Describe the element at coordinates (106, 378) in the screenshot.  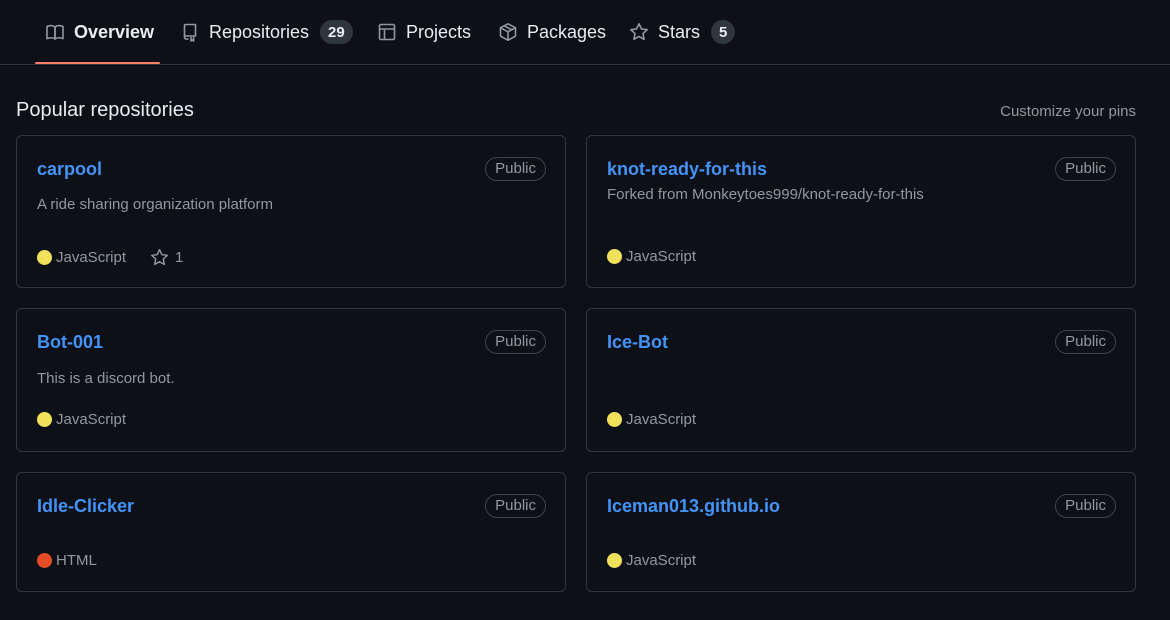
I see `repo-description: This is a discord bot.` at that location.